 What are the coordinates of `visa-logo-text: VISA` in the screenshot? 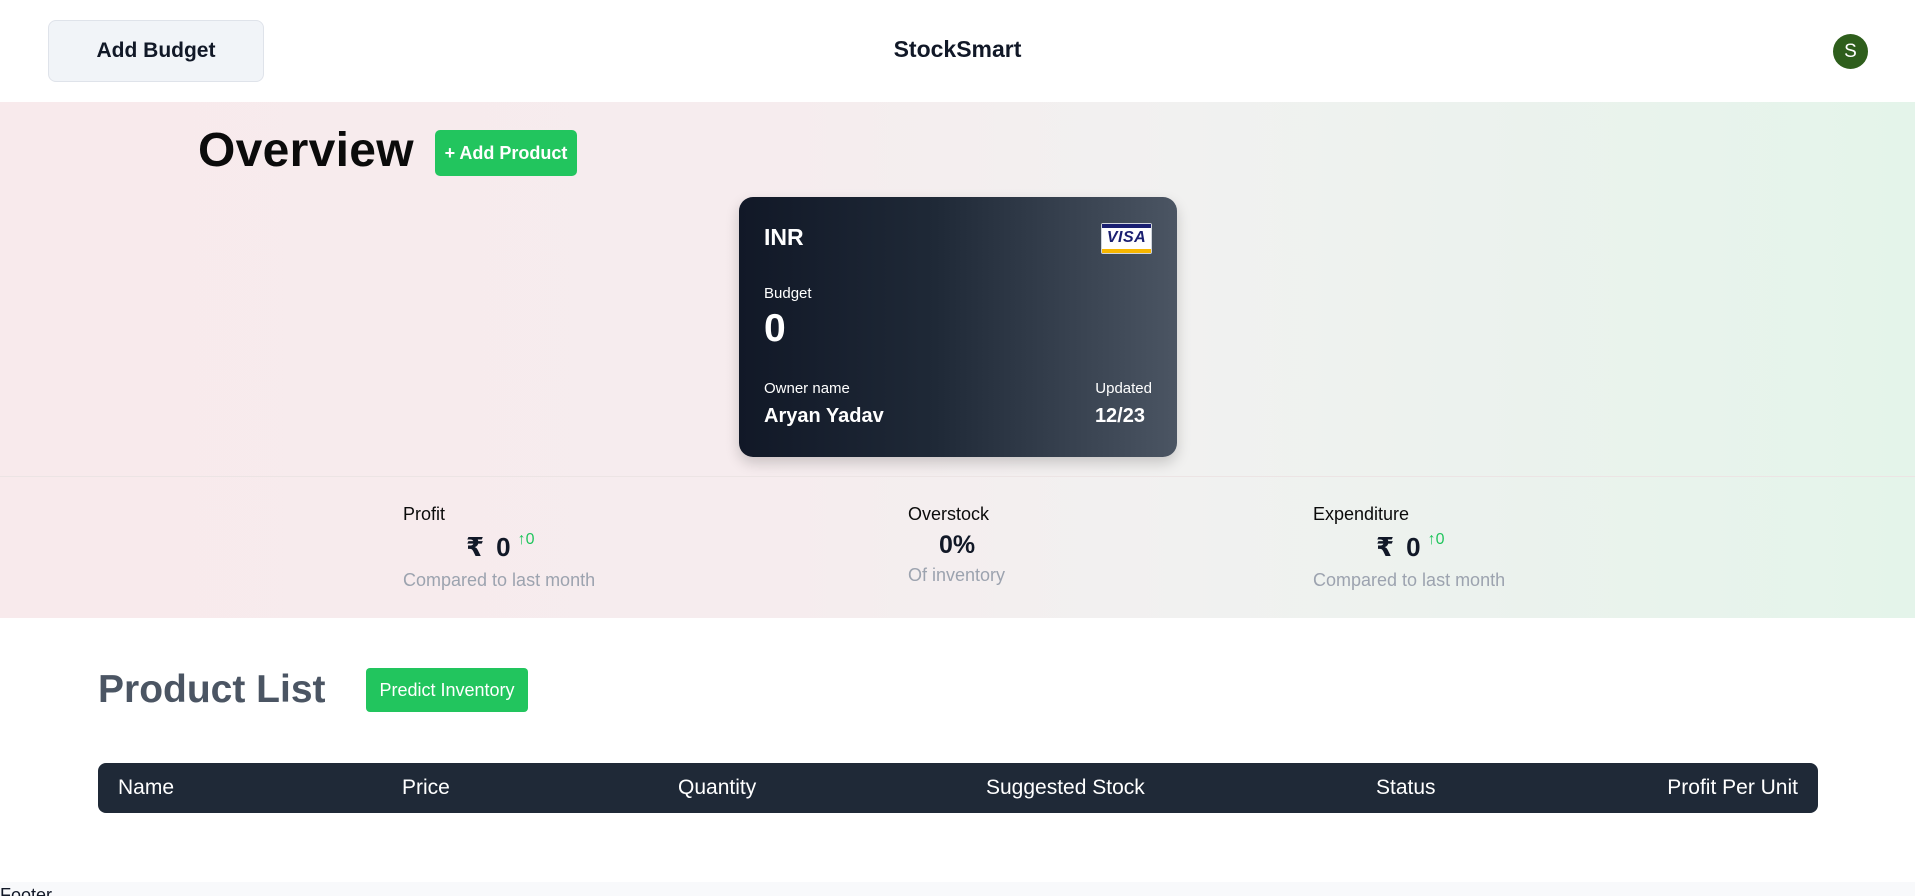 It's located at (1126, 237).